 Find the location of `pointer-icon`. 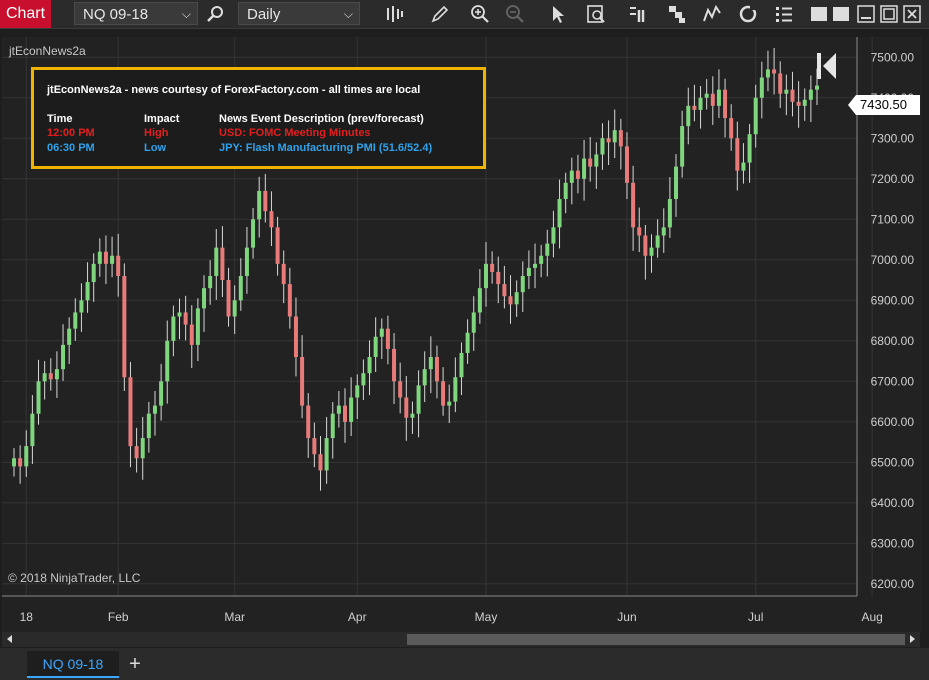

pointer-icon is located at coordinates (558, 14).